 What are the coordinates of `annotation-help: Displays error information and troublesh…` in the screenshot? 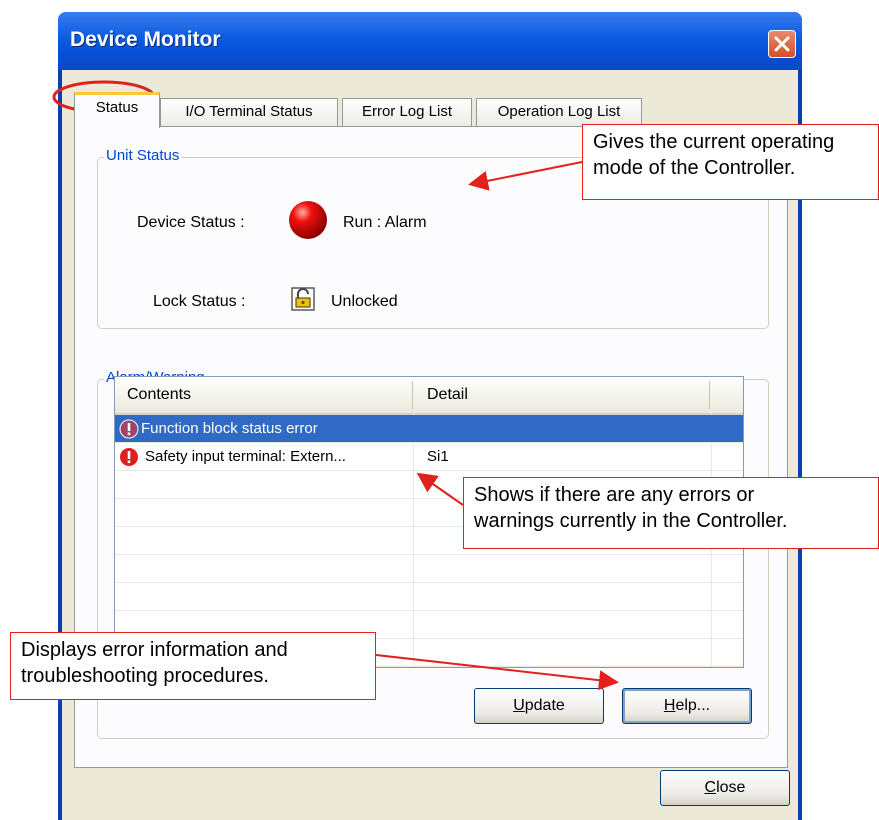 It's located at (193, 666).